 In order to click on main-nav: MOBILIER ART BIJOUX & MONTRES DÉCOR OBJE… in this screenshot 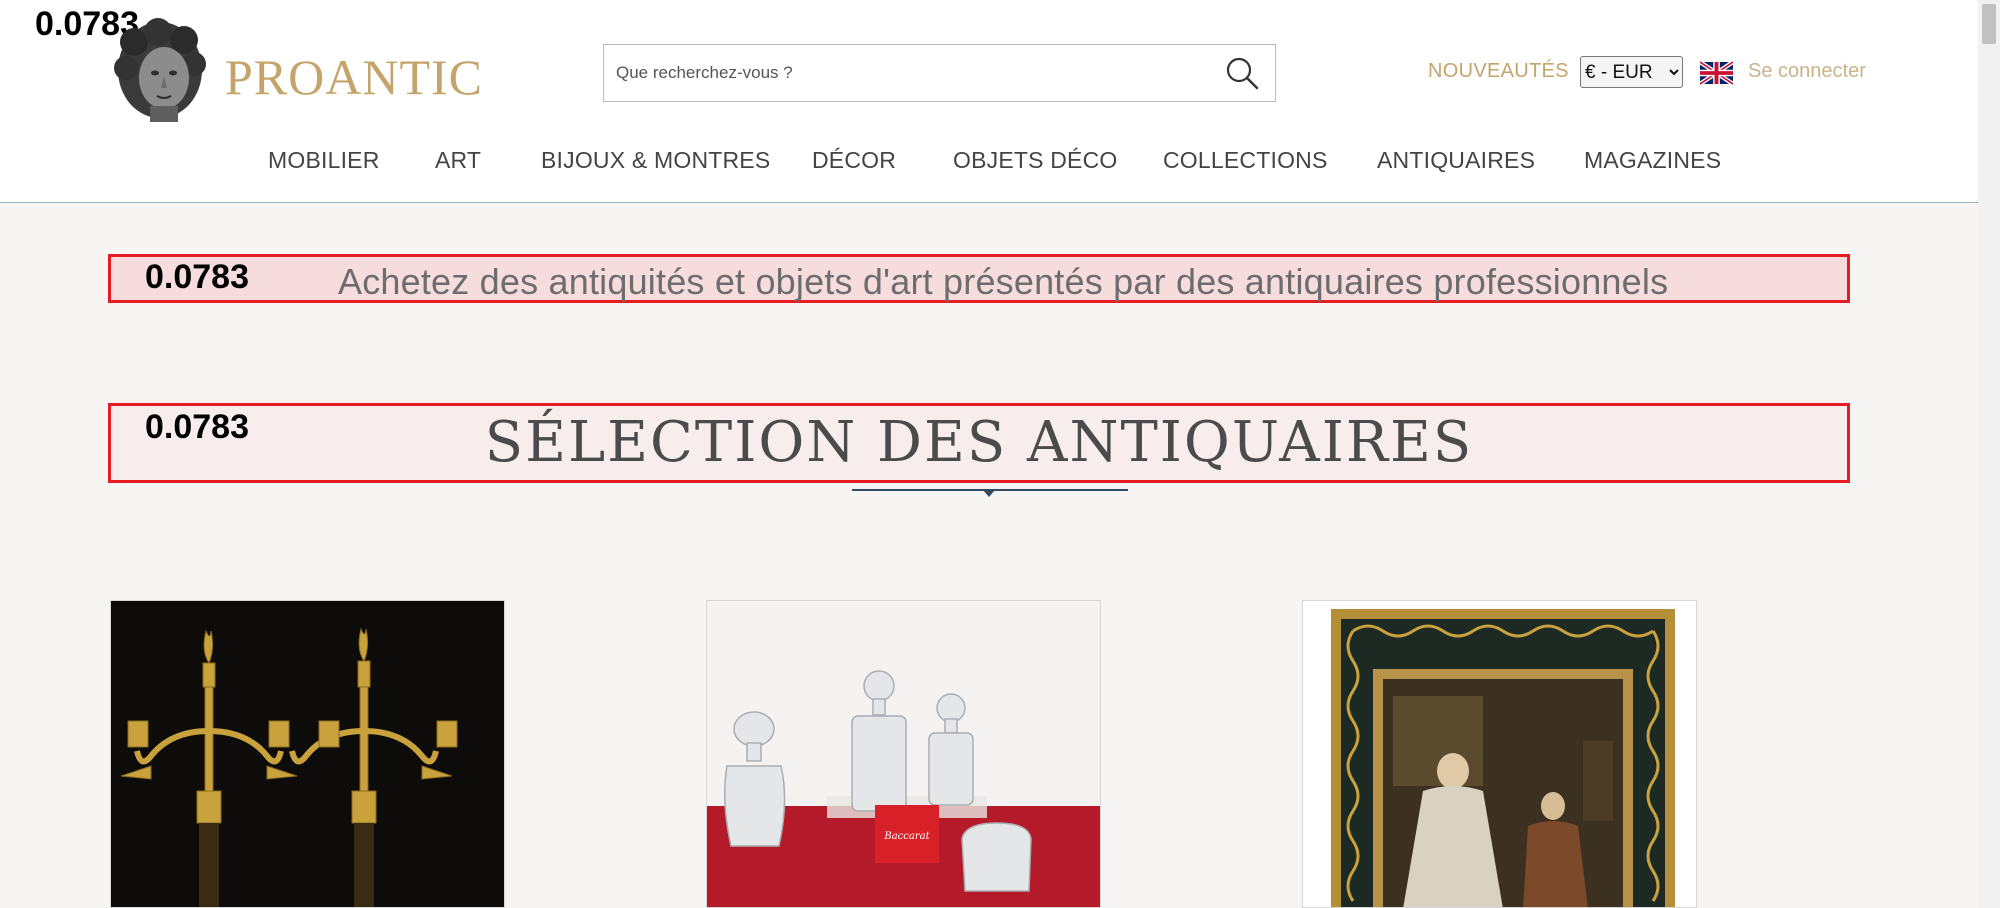, I will do `click(989, 165)`.